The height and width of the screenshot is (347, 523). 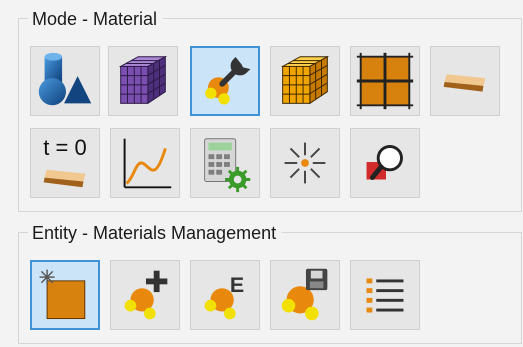 I want to click on edit-material-icon: E, so click(x=224, y=296).